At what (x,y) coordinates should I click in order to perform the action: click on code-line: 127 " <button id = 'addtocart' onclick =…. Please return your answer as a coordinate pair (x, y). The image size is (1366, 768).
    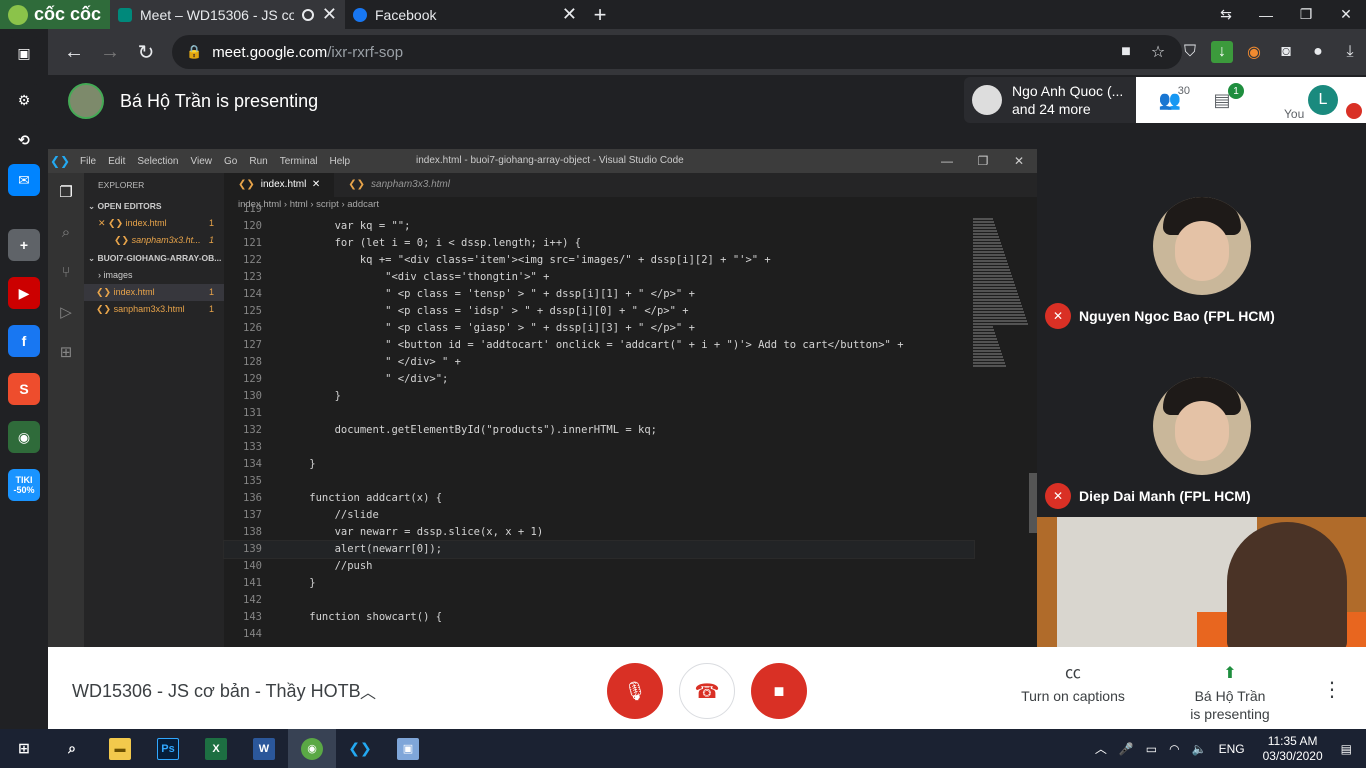
    Looking at the image, I should click on (599, 345).